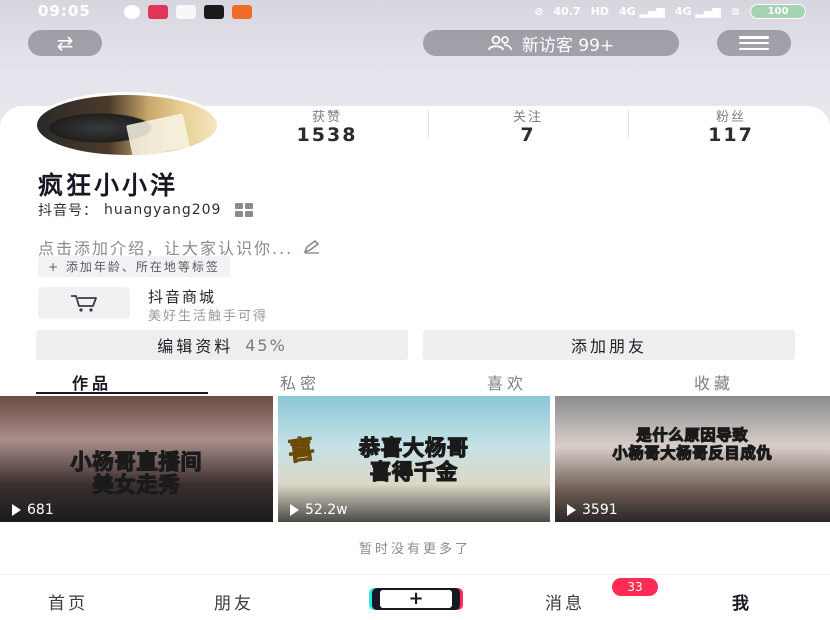  I want to click on mute-icon: ⊘, so click(539, 11).